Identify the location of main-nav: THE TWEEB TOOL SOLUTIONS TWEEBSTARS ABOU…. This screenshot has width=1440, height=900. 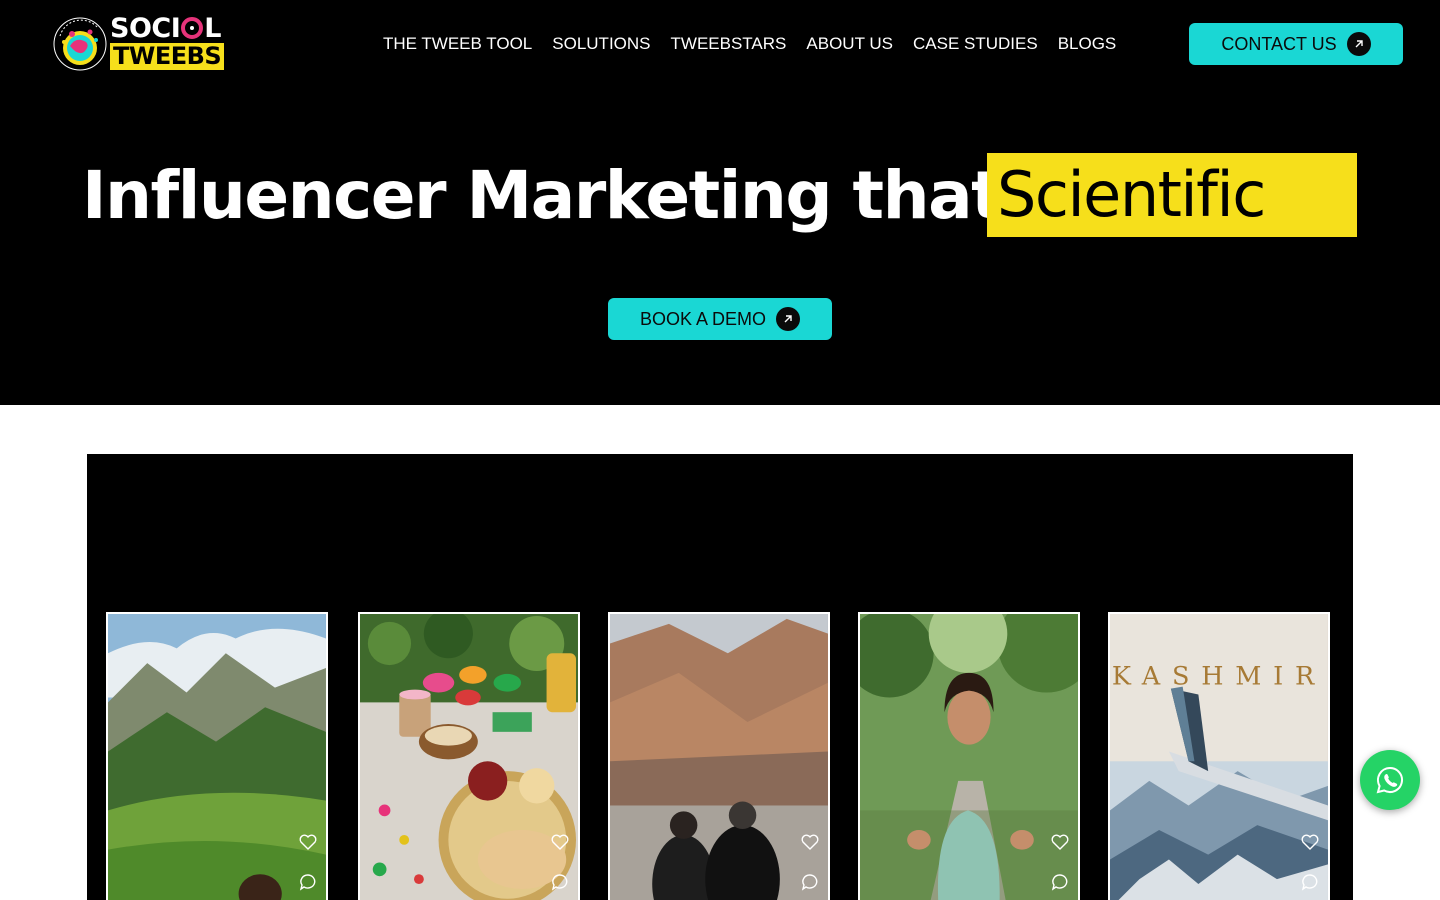
(749, 44).